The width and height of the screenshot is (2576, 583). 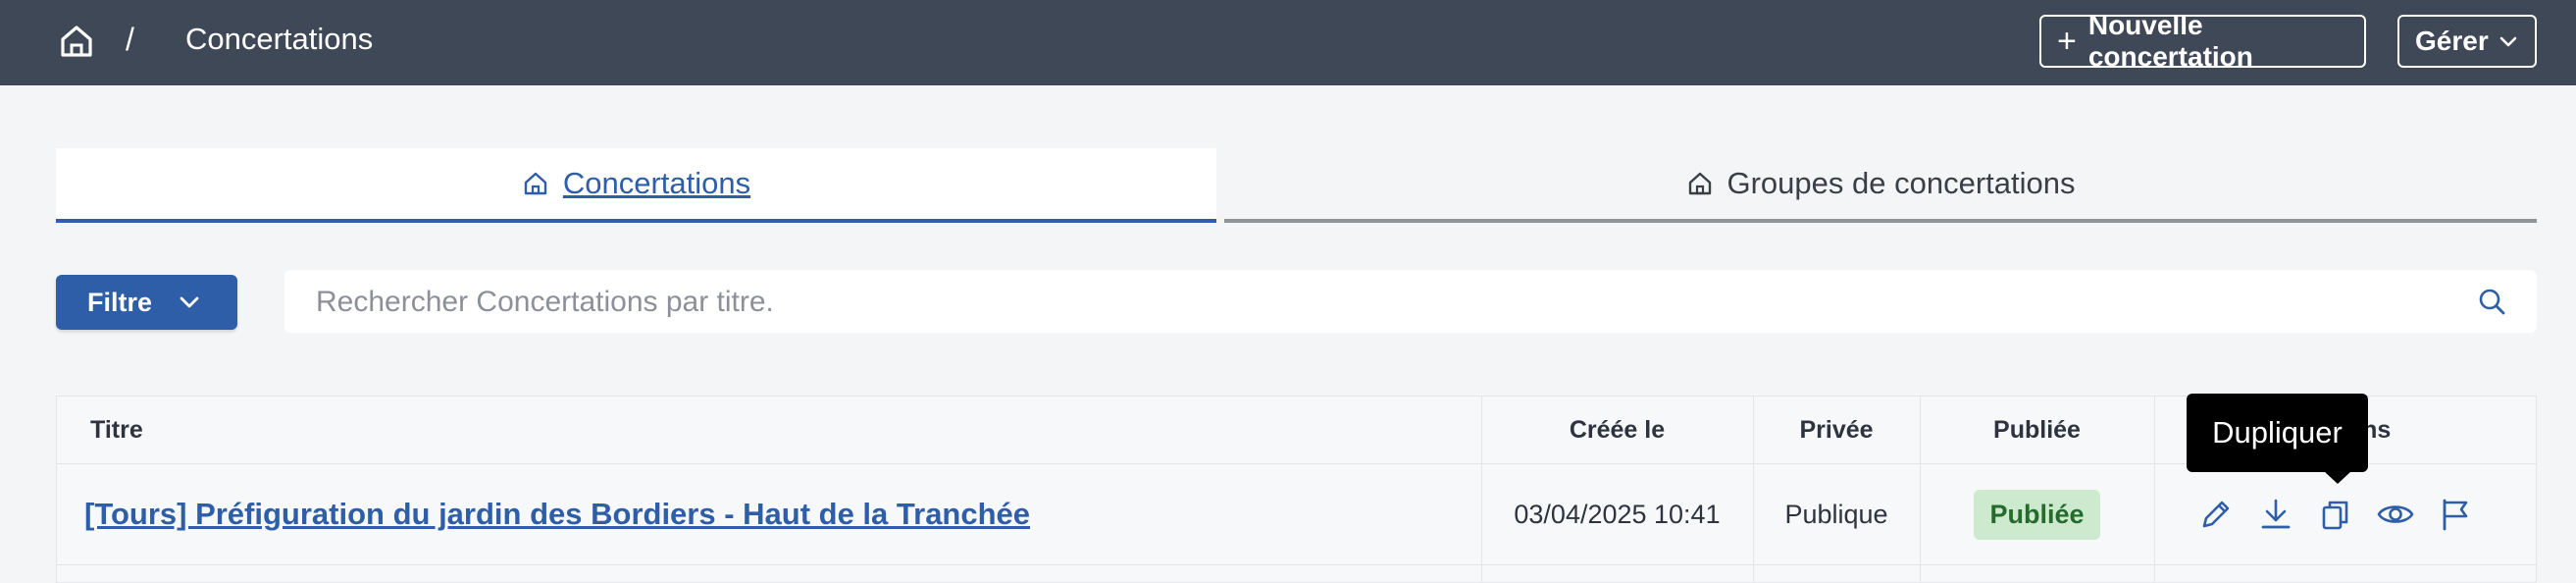 I want to click on search-bar, so click(x=1410, y=302).